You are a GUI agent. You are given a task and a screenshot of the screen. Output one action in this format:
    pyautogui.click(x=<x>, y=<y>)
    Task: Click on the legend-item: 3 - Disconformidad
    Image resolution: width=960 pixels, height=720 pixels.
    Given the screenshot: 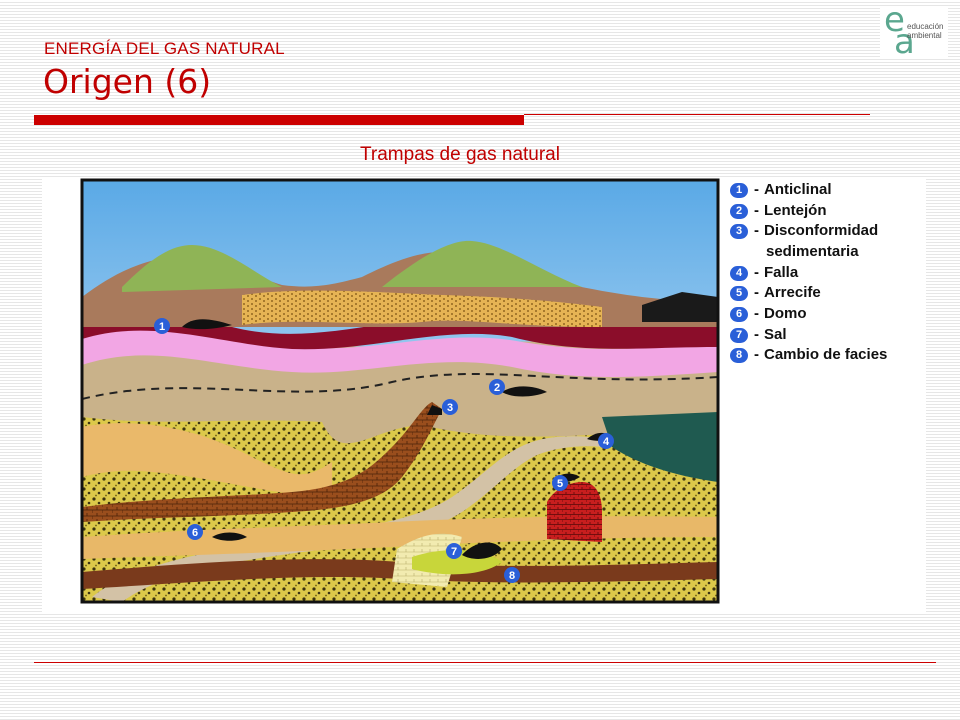 What is the action you would take?
    pyautogui.click(x=830, y=232)
    